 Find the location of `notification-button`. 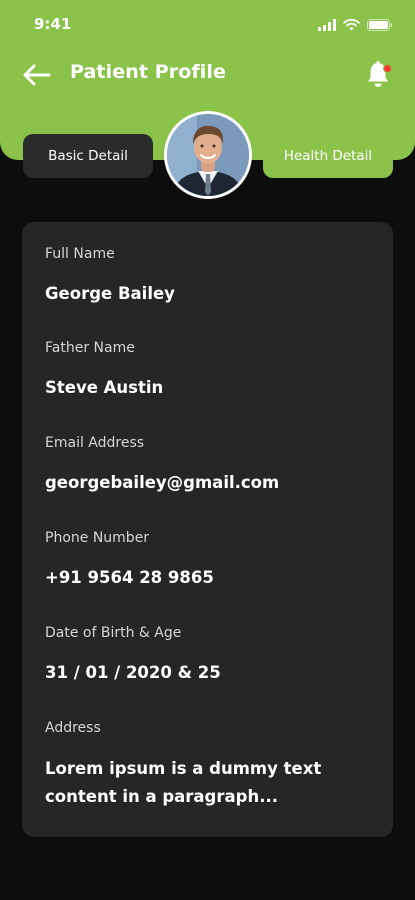

notification-button is located at coordinates (380, 76).